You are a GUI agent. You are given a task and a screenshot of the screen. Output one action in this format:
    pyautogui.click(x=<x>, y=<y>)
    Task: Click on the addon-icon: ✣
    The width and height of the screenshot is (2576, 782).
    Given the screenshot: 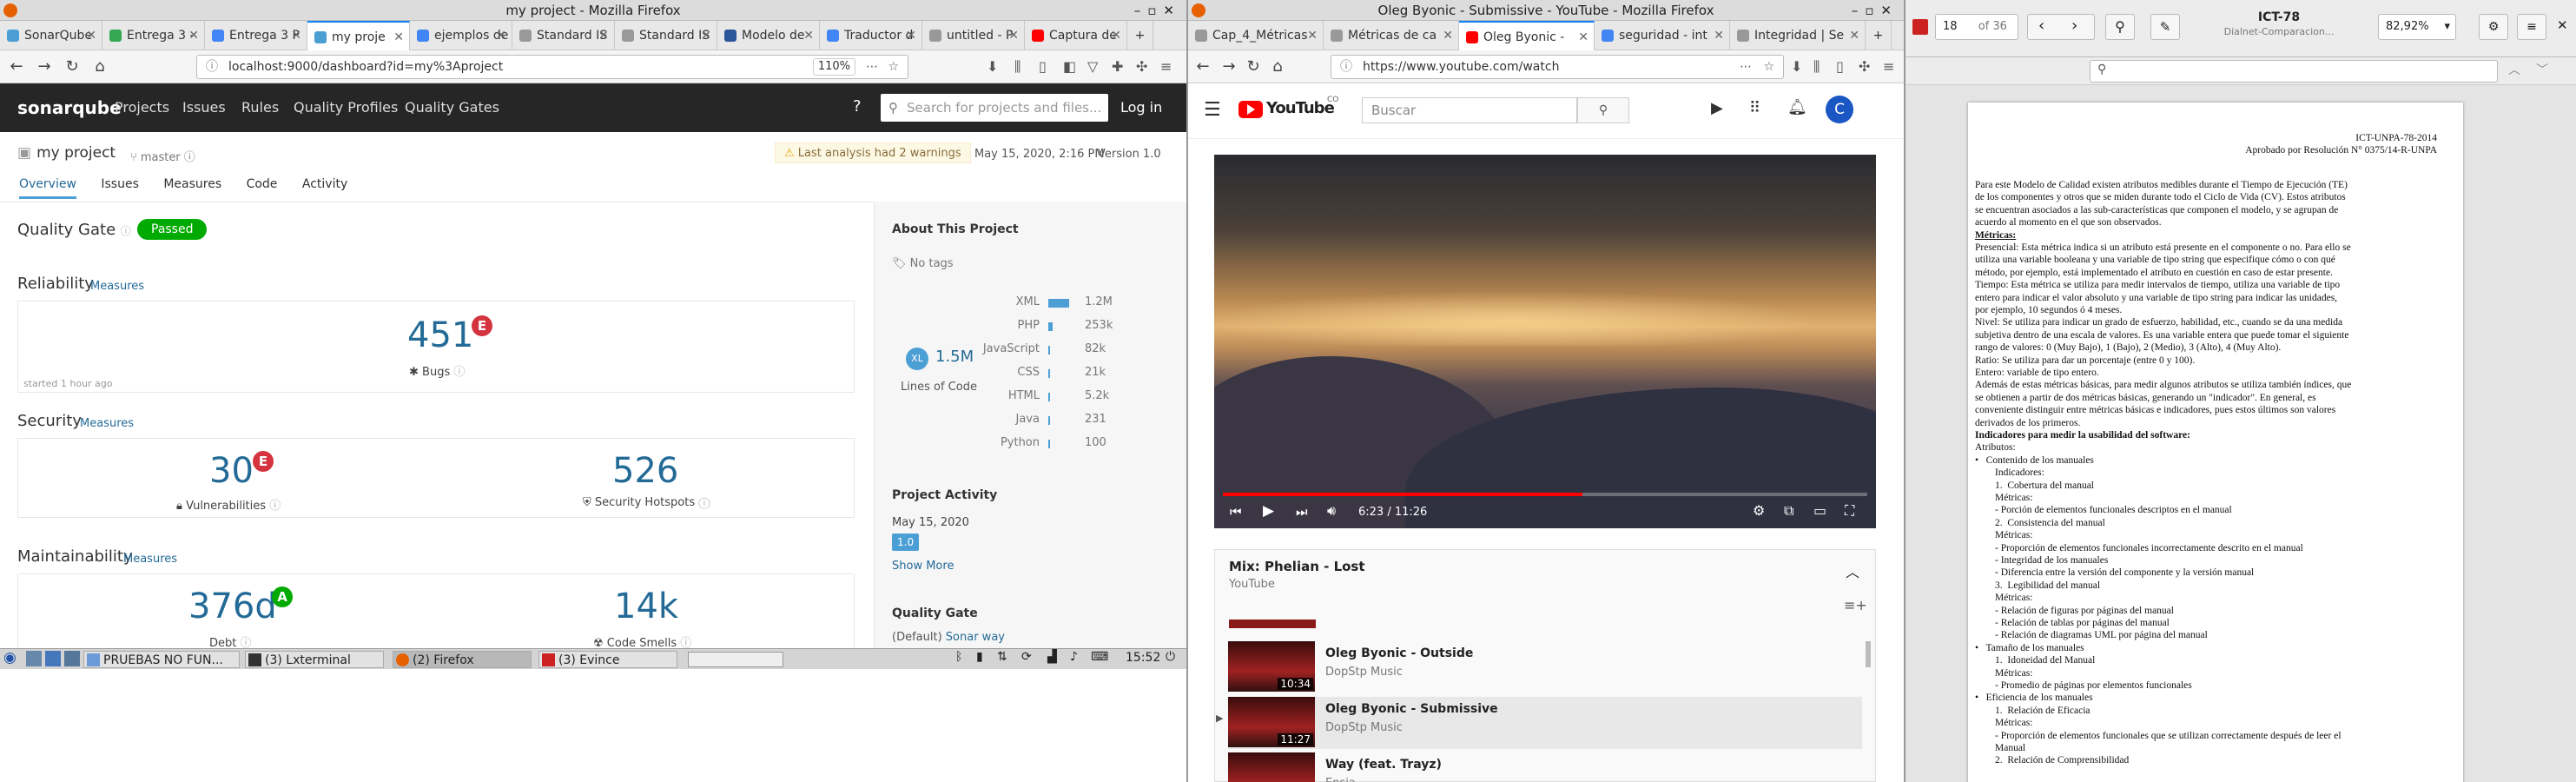 What is the action you would take?
    pyautogui.click(x=1865, y=66)
    